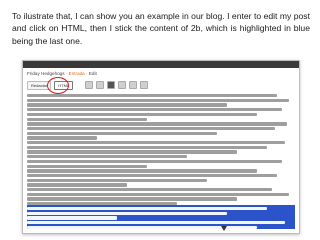 Image resolution: width=320 pixels, height=240 pixels. I want to click on editor-toolbar, so click(116, 85).